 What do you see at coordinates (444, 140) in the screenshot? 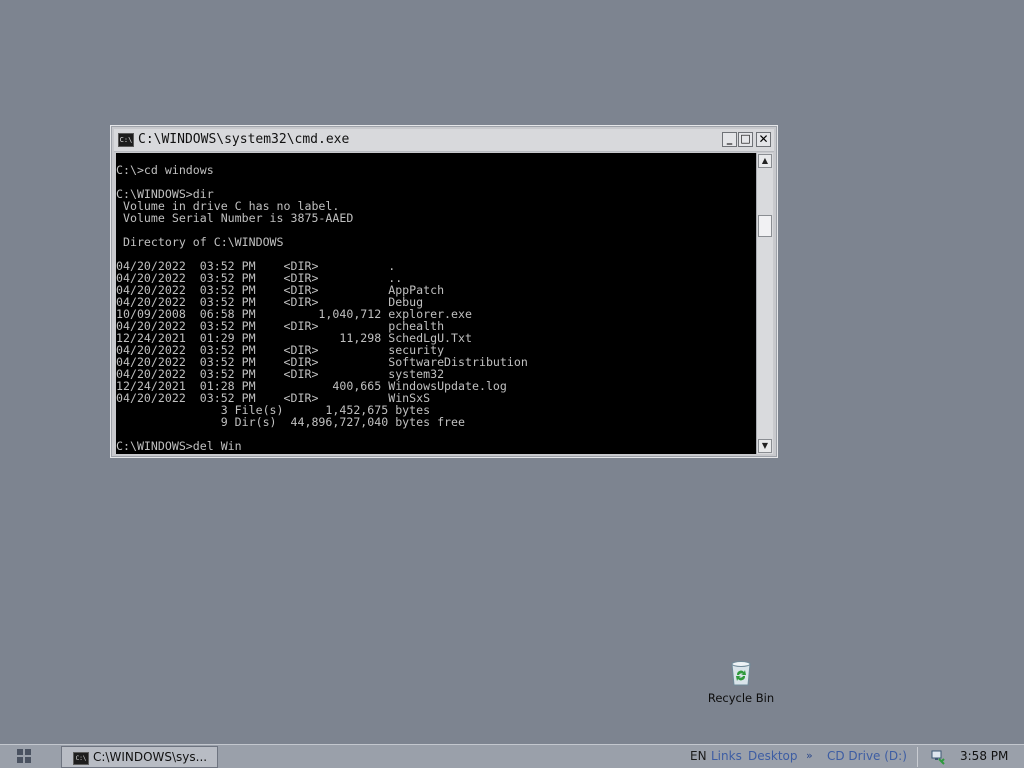
I see `title-bar: C:\ C:\WINDOWS\system32\cmd.exe _ □ ✕` at bounding box center [444, 140].